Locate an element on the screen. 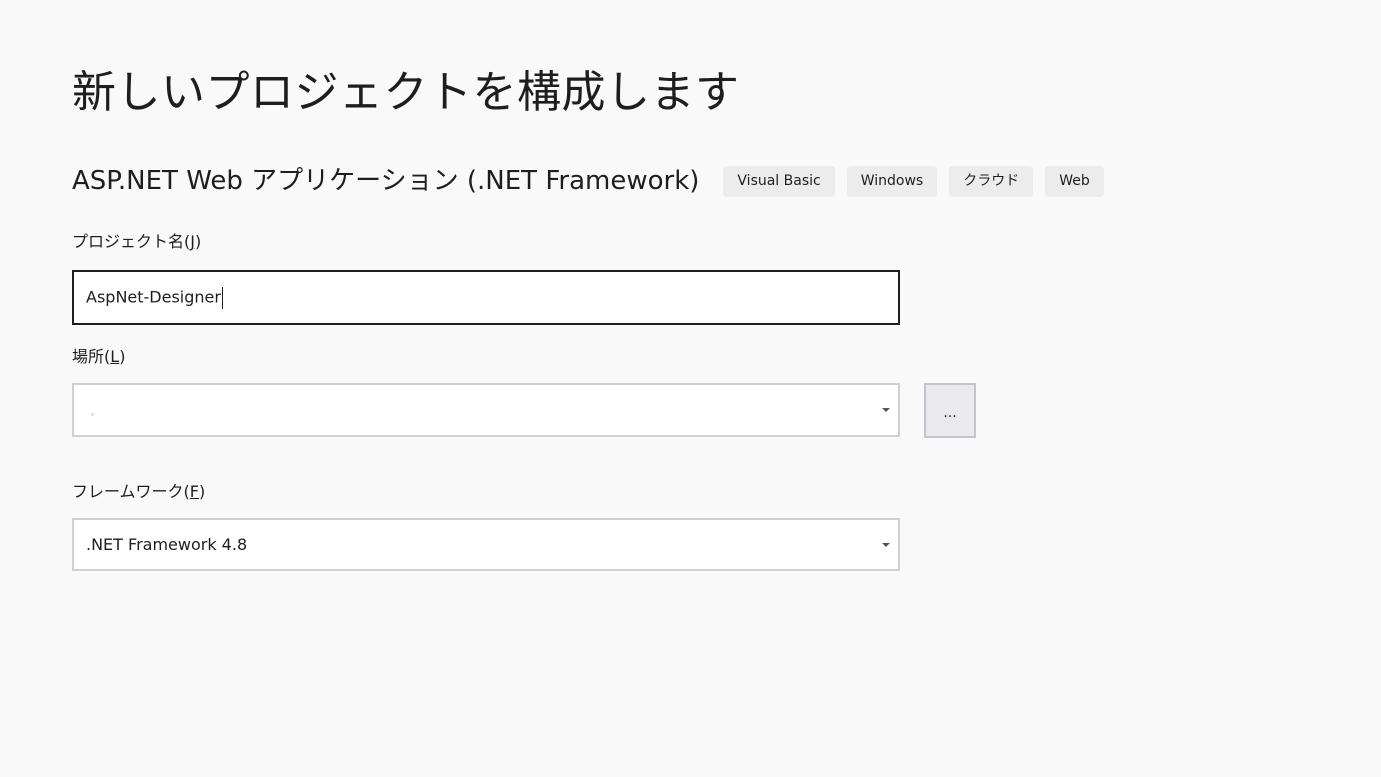  location-accel-key: L is located at coordinates (115, 356).